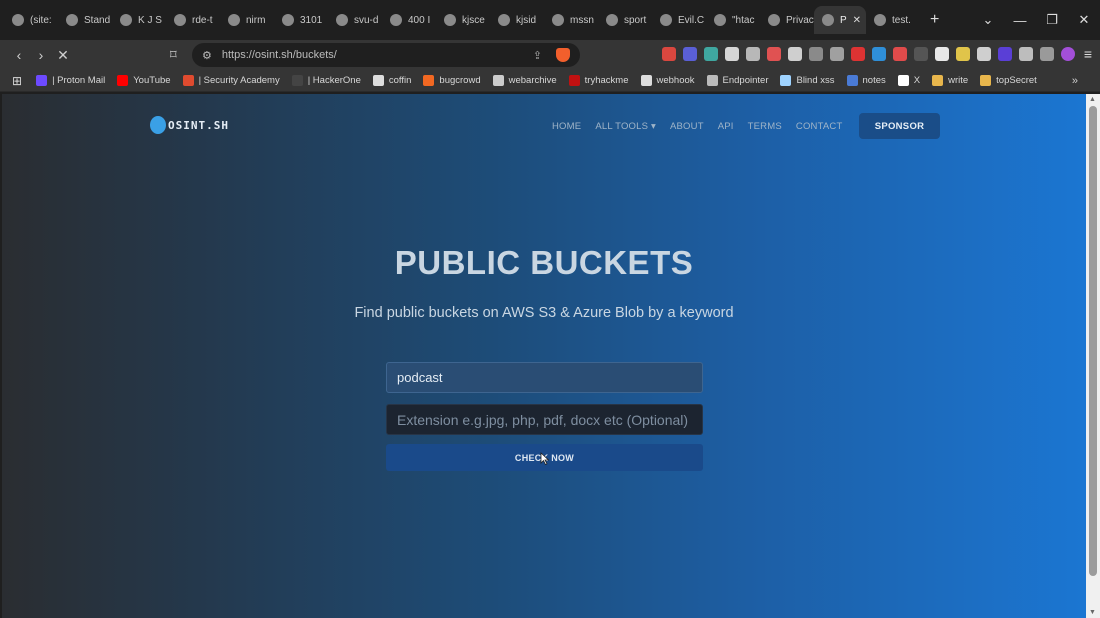 This screenshot has width=1100, height=618. I want to click on bookmark-item: tryhackme, so click(598, 80).